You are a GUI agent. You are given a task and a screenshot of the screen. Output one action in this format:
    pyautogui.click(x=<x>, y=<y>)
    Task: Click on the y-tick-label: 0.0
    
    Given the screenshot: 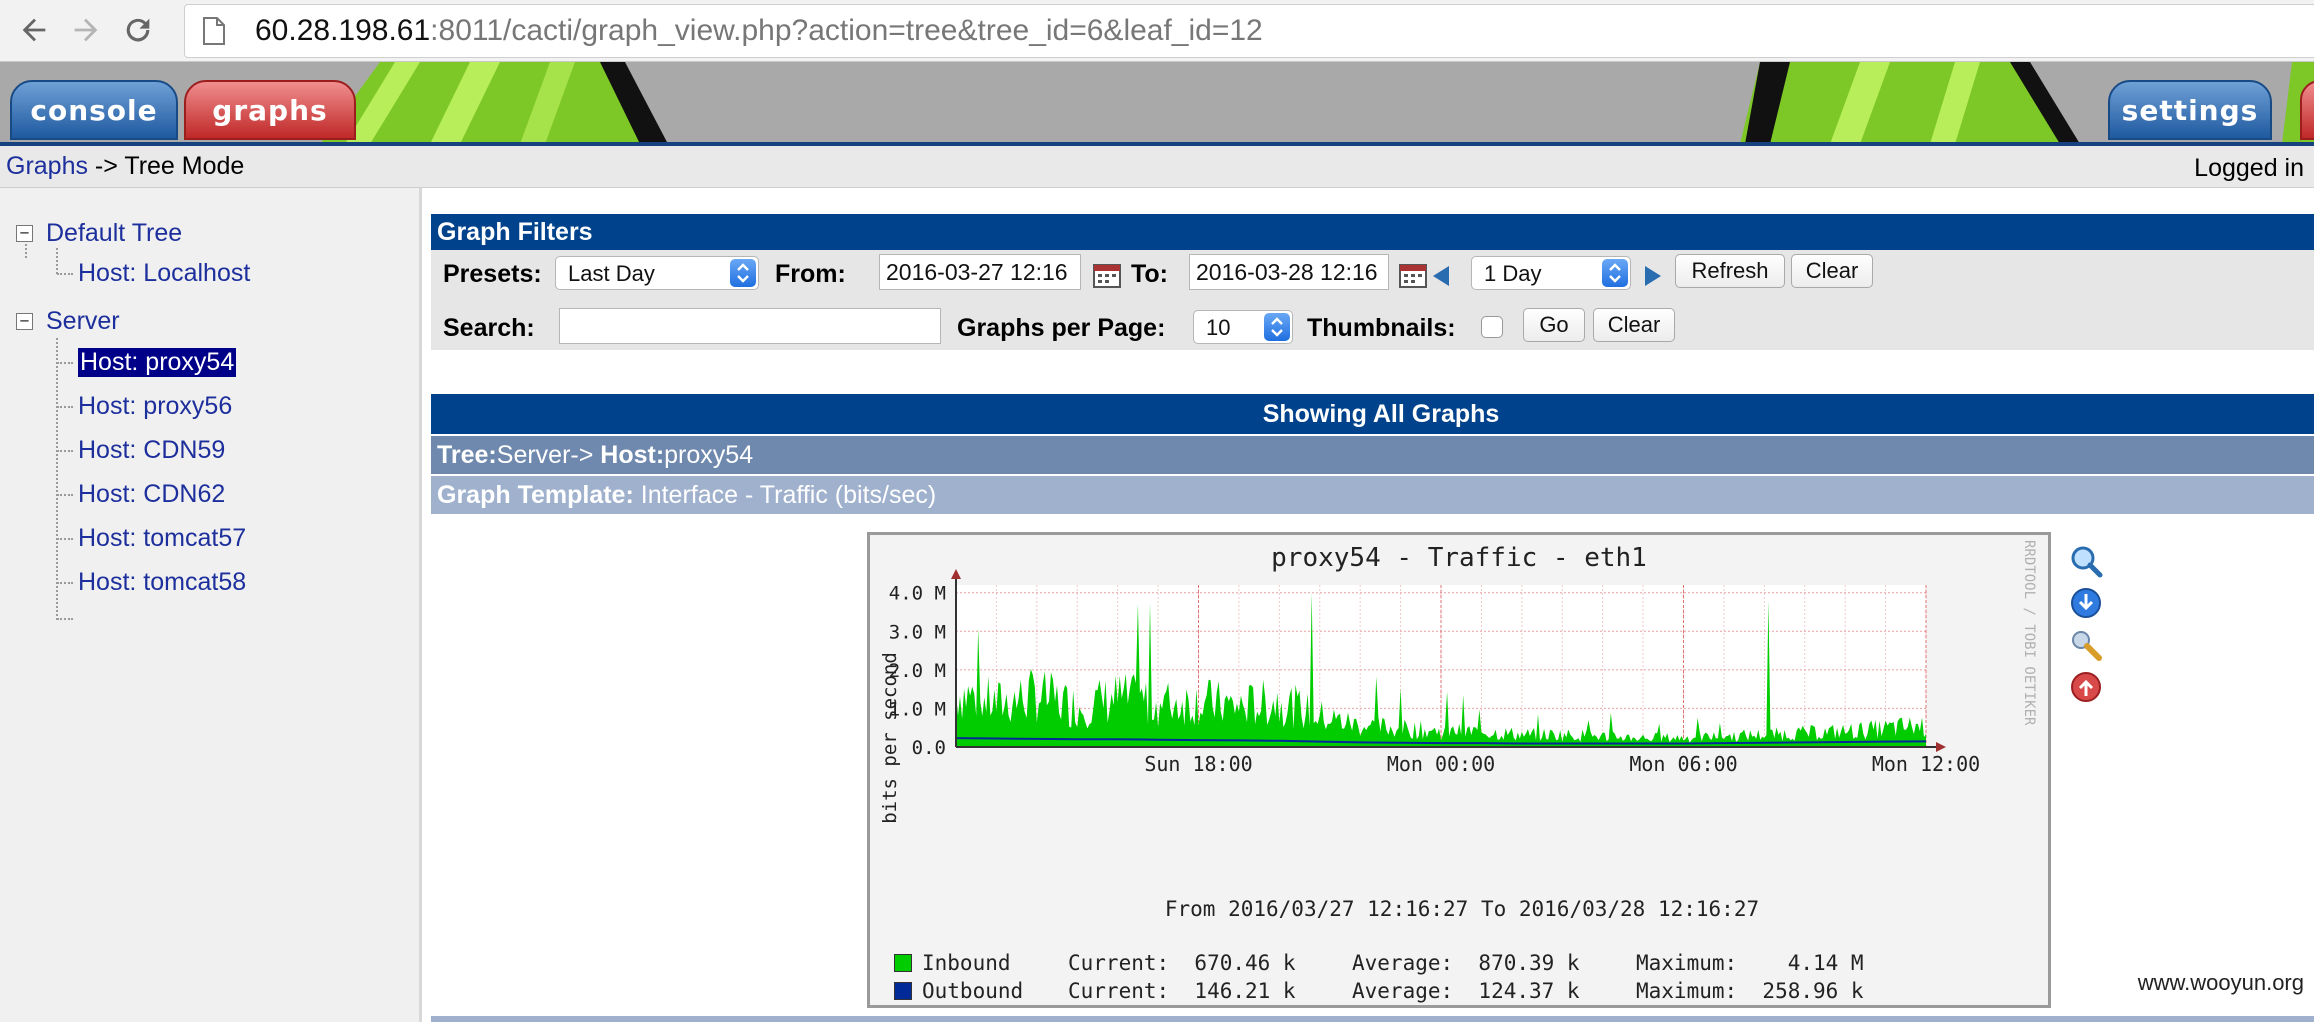 What is the action you would take?
    pyautogui.click(x=929, y=748)
    